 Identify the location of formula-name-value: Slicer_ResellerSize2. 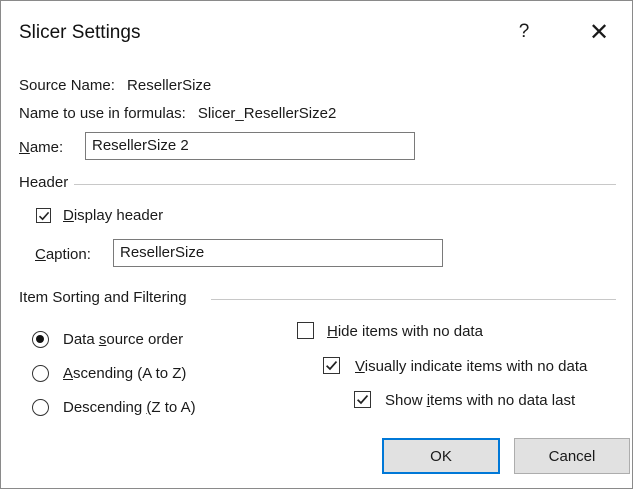
(267, 113).